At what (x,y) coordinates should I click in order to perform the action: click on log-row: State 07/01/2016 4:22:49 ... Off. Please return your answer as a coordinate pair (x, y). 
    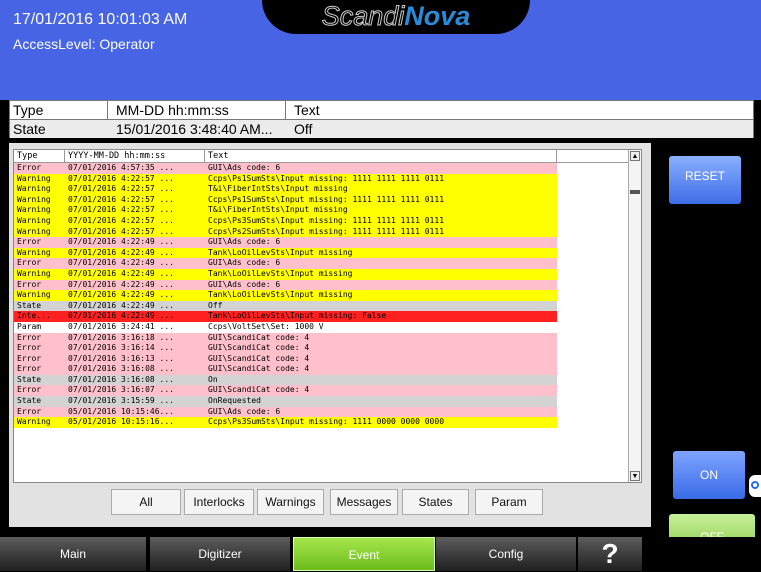
    Looking at the image, I should click on (285, 306).